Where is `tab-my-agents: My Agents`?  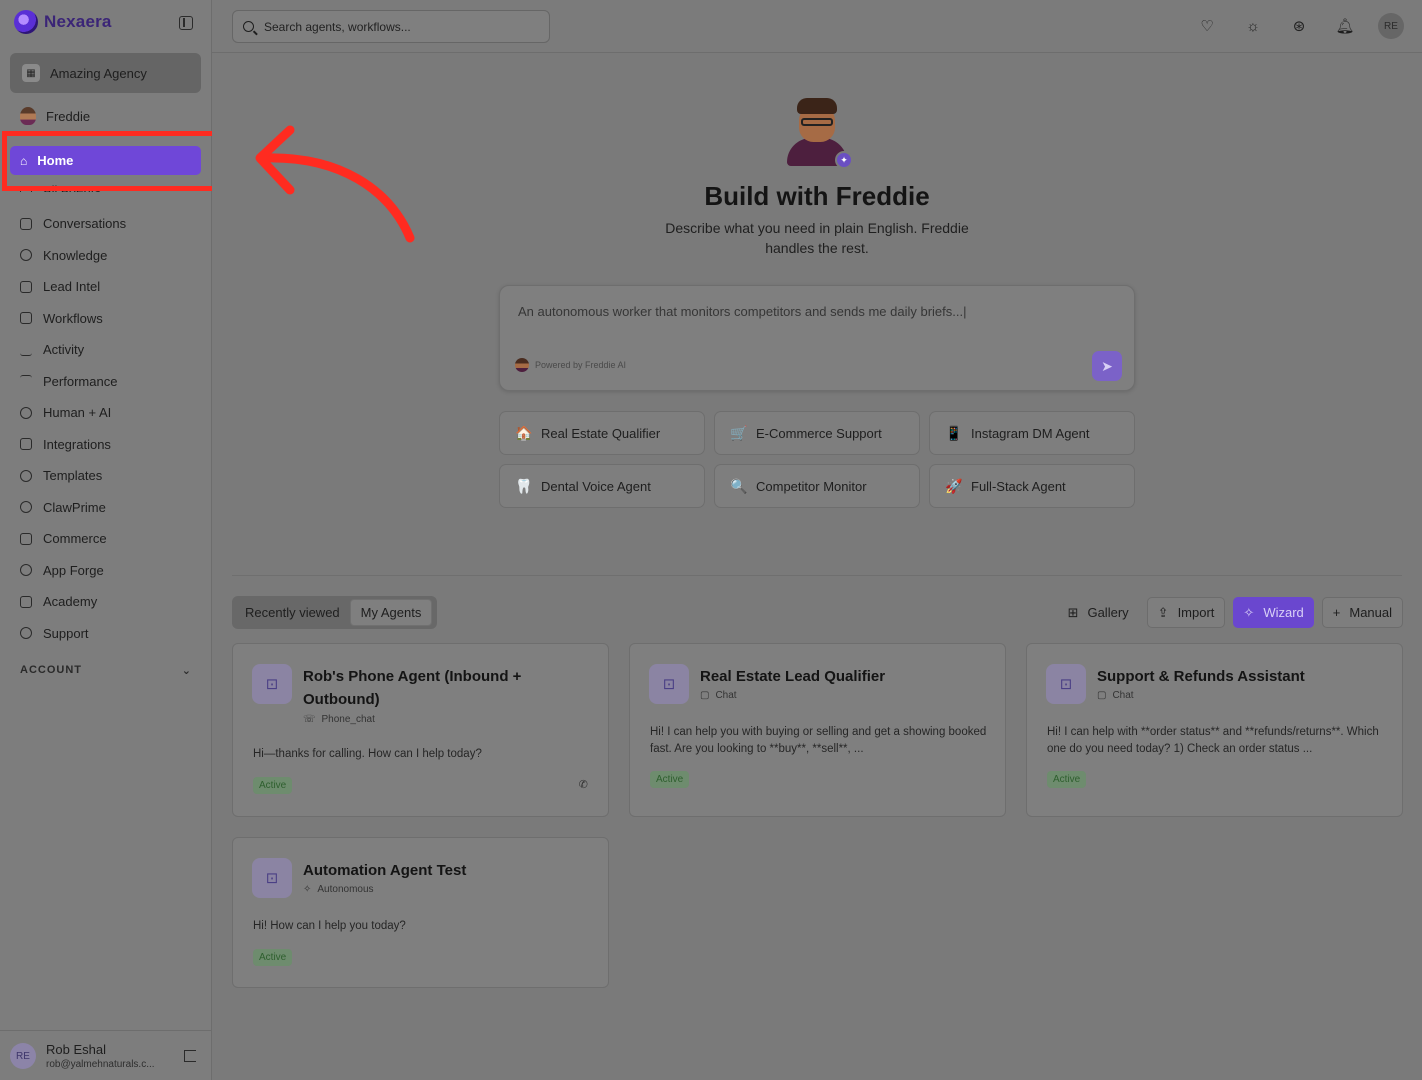 tab-my-agents: My Agents is located at coordinates (391, 612).